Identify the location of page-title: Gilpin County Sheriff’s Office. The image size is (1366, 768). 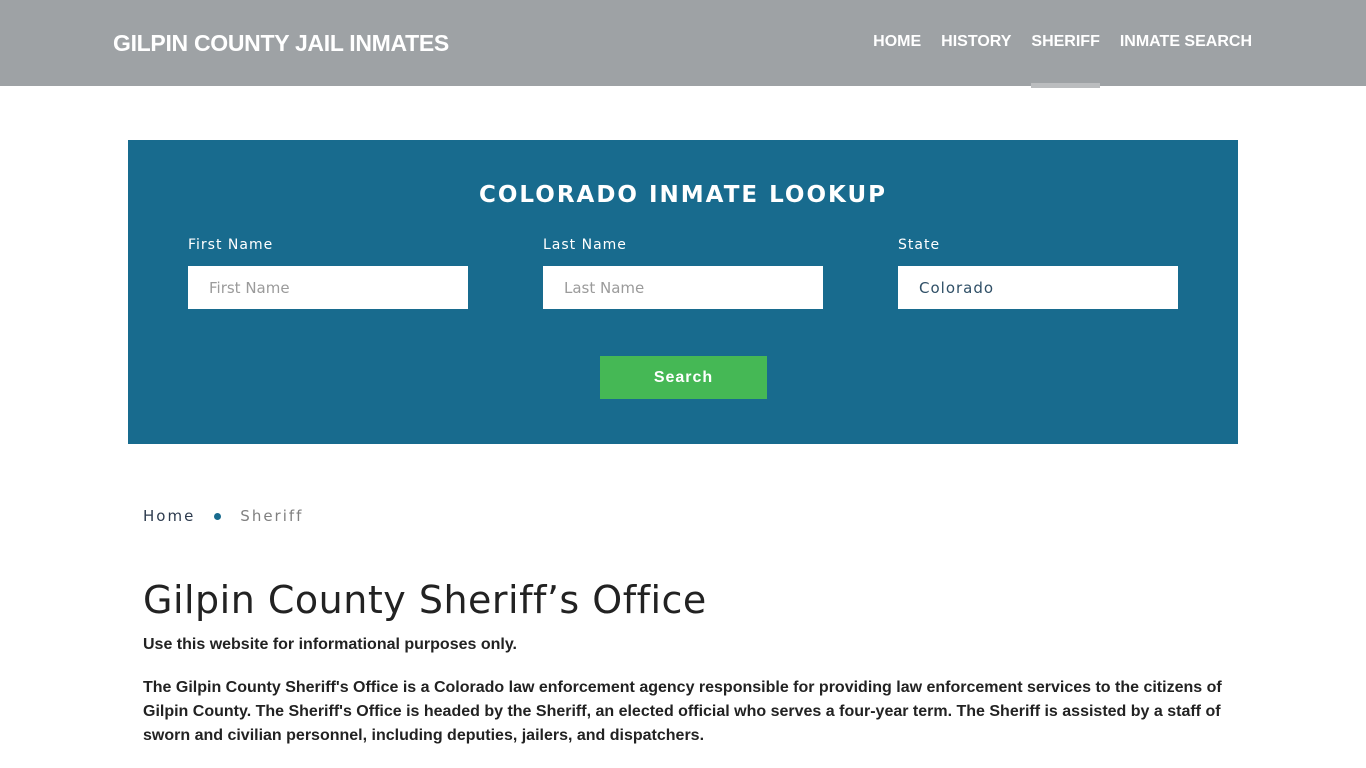
(425, 600).